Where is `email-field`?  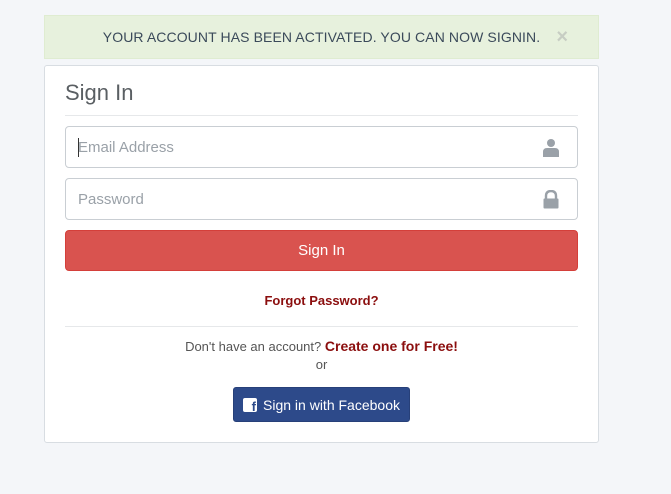
email-field is located at coordinates (321, 147).